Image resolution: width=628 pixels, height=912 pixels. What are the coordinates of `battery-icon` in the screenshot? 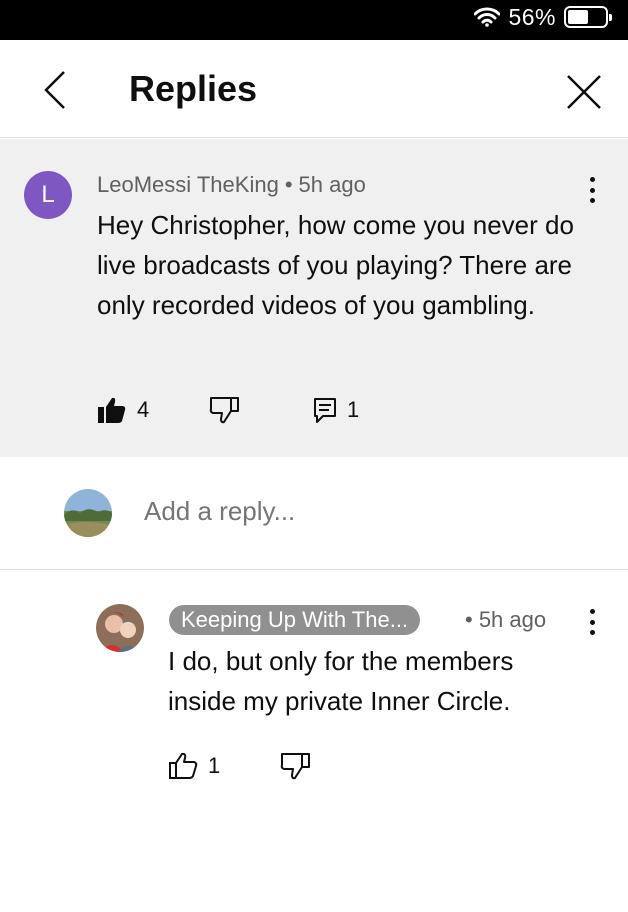 It's located at (588, 17).